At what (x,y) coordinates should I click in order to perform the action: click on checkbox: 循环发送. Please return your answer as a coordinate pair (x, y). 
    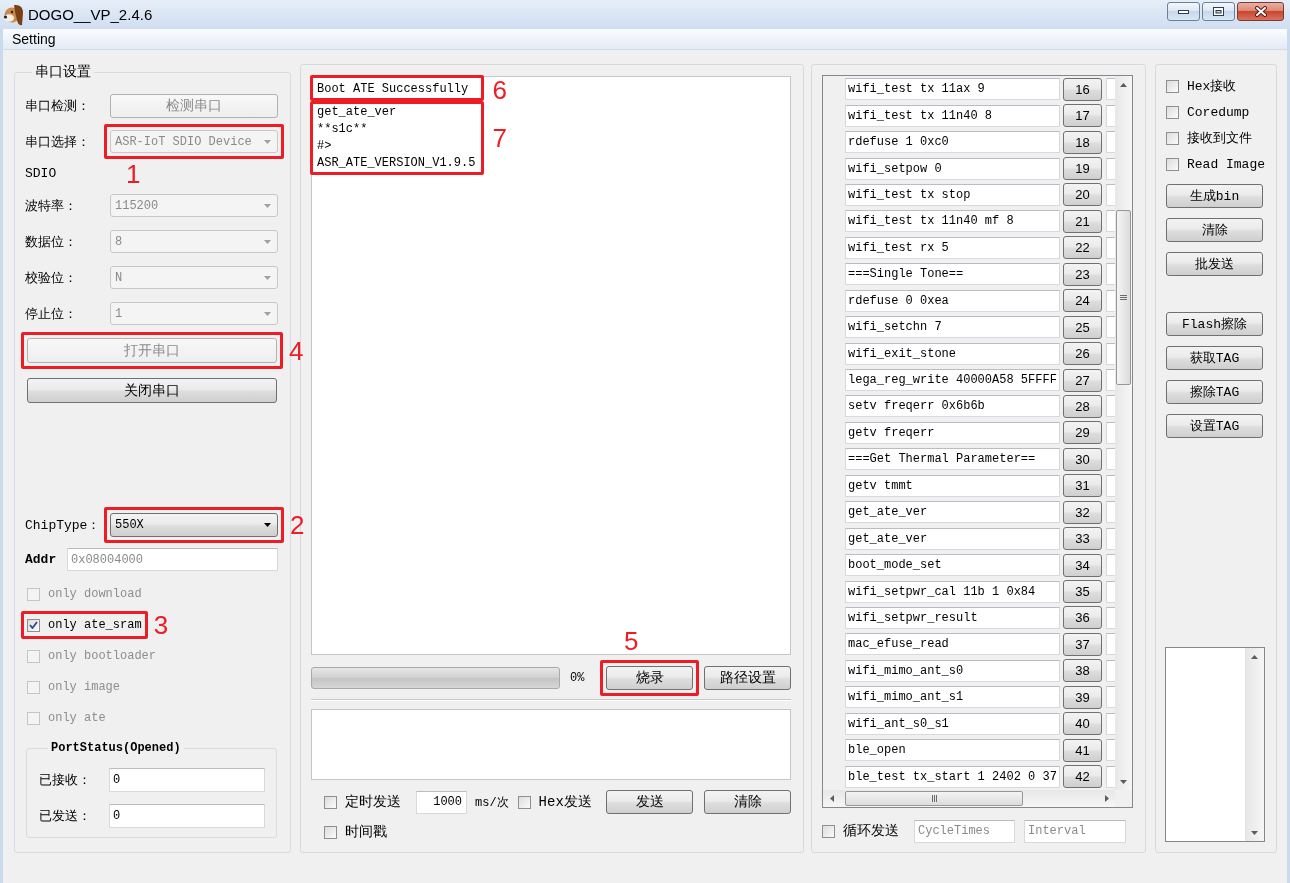
    Looking at the image, I should click on (860, 831).